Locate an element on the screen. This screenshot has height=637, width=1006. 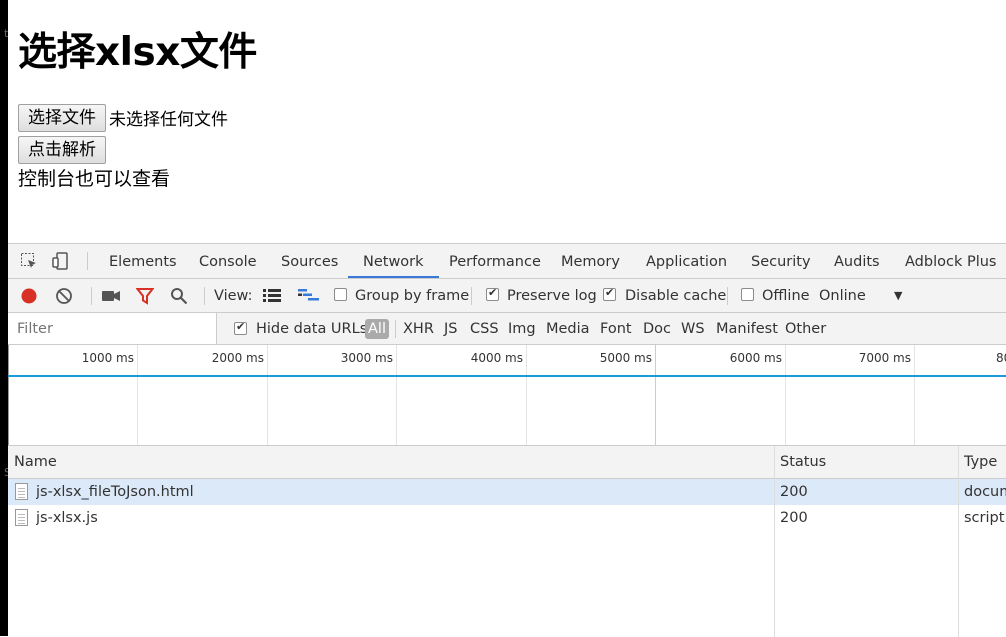
throttling-select: Online is located at coordinates (842, 296).